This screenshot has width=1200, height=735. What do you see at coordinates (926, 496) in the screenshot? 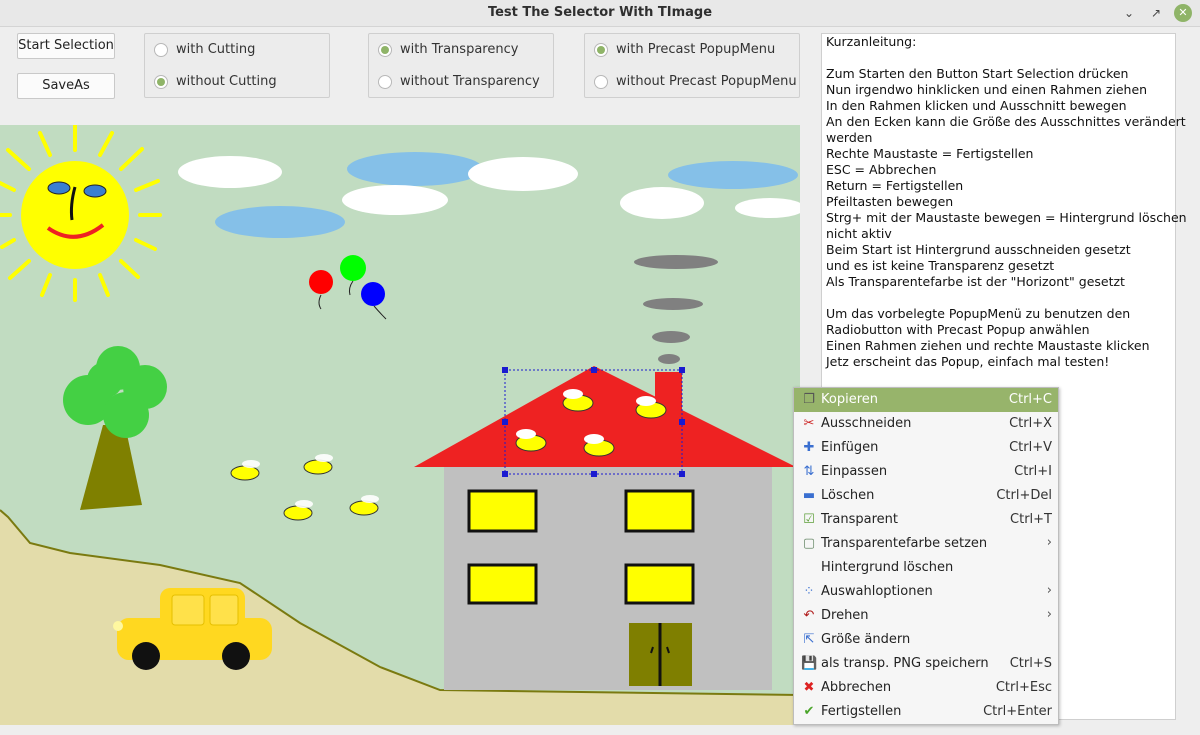
I see `menu-item-4: ▬ Löschen Ctrl+Del` at bounding box center [926, 496].